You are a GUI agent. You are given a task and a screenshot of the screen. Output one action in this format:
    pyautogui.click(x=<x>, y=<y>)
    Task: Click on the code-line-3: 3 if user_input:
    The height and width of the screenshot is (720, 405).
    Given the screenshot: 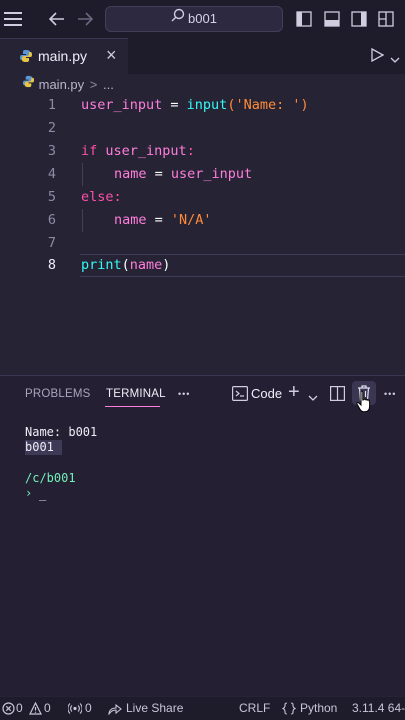 What is the action you would take?
    pyautogui.click(x=202, y=151)
    